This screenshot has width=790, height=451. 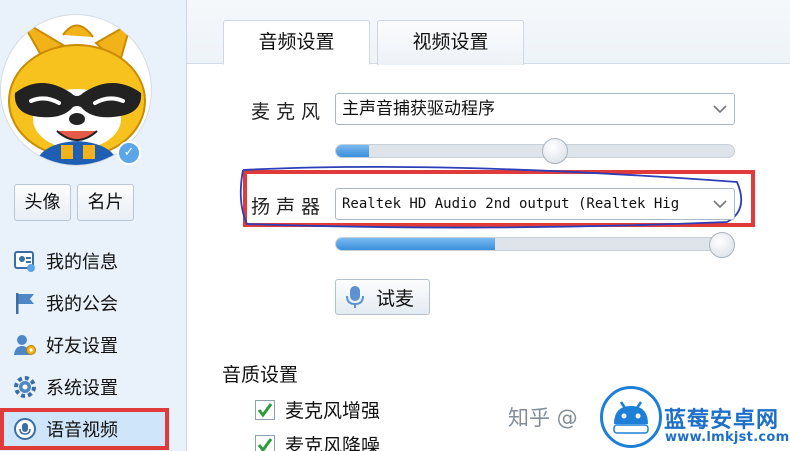 I want to click on sidebar-item-friend-settings: 好友设置, so click(x=93, y=345).